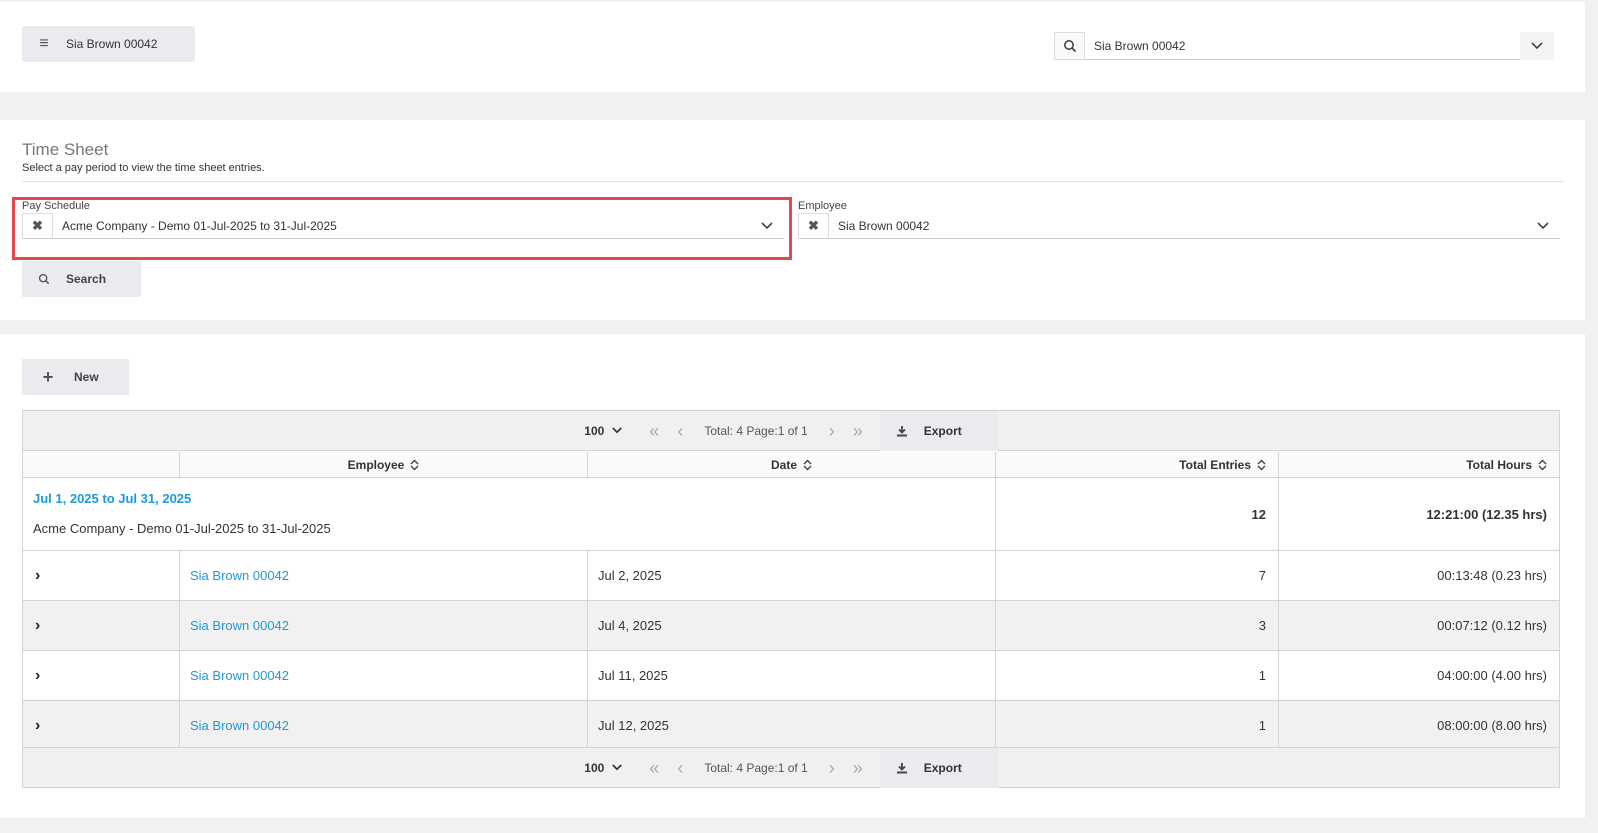 The width and height of the screenshot is (1598, 833). What do you see at coordinates (1492, 725) in the screenshot?
I see `hours-cell: 08:00:00 (8.00 hrs)` at bounding box center [1492, 725].